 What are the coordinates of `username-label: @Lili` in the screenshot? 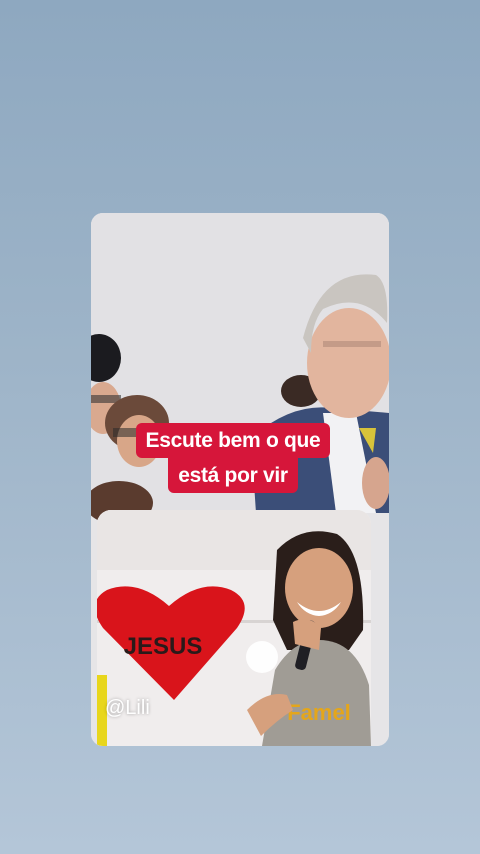 It's located at (127, 708).